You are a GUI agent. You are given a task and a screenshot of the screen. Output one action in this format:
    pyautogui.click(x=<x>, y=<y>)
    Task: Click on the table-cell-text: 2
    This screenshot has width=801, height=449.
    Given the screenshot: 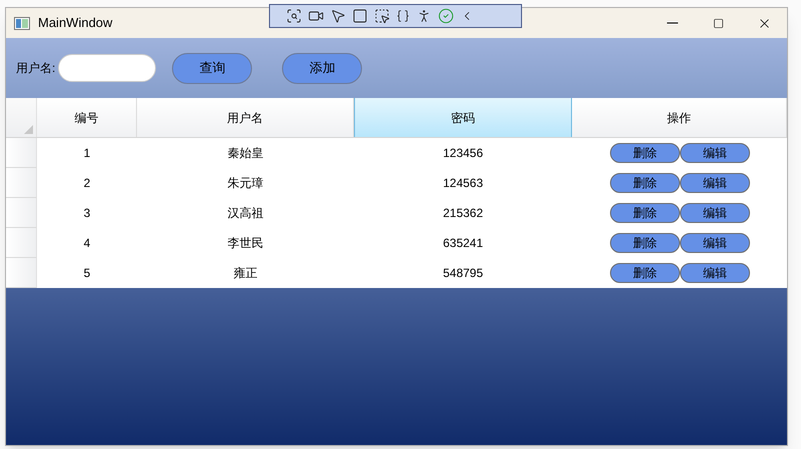 What is the action you would take?
    pyautogui.click(x=87, y=183)
    